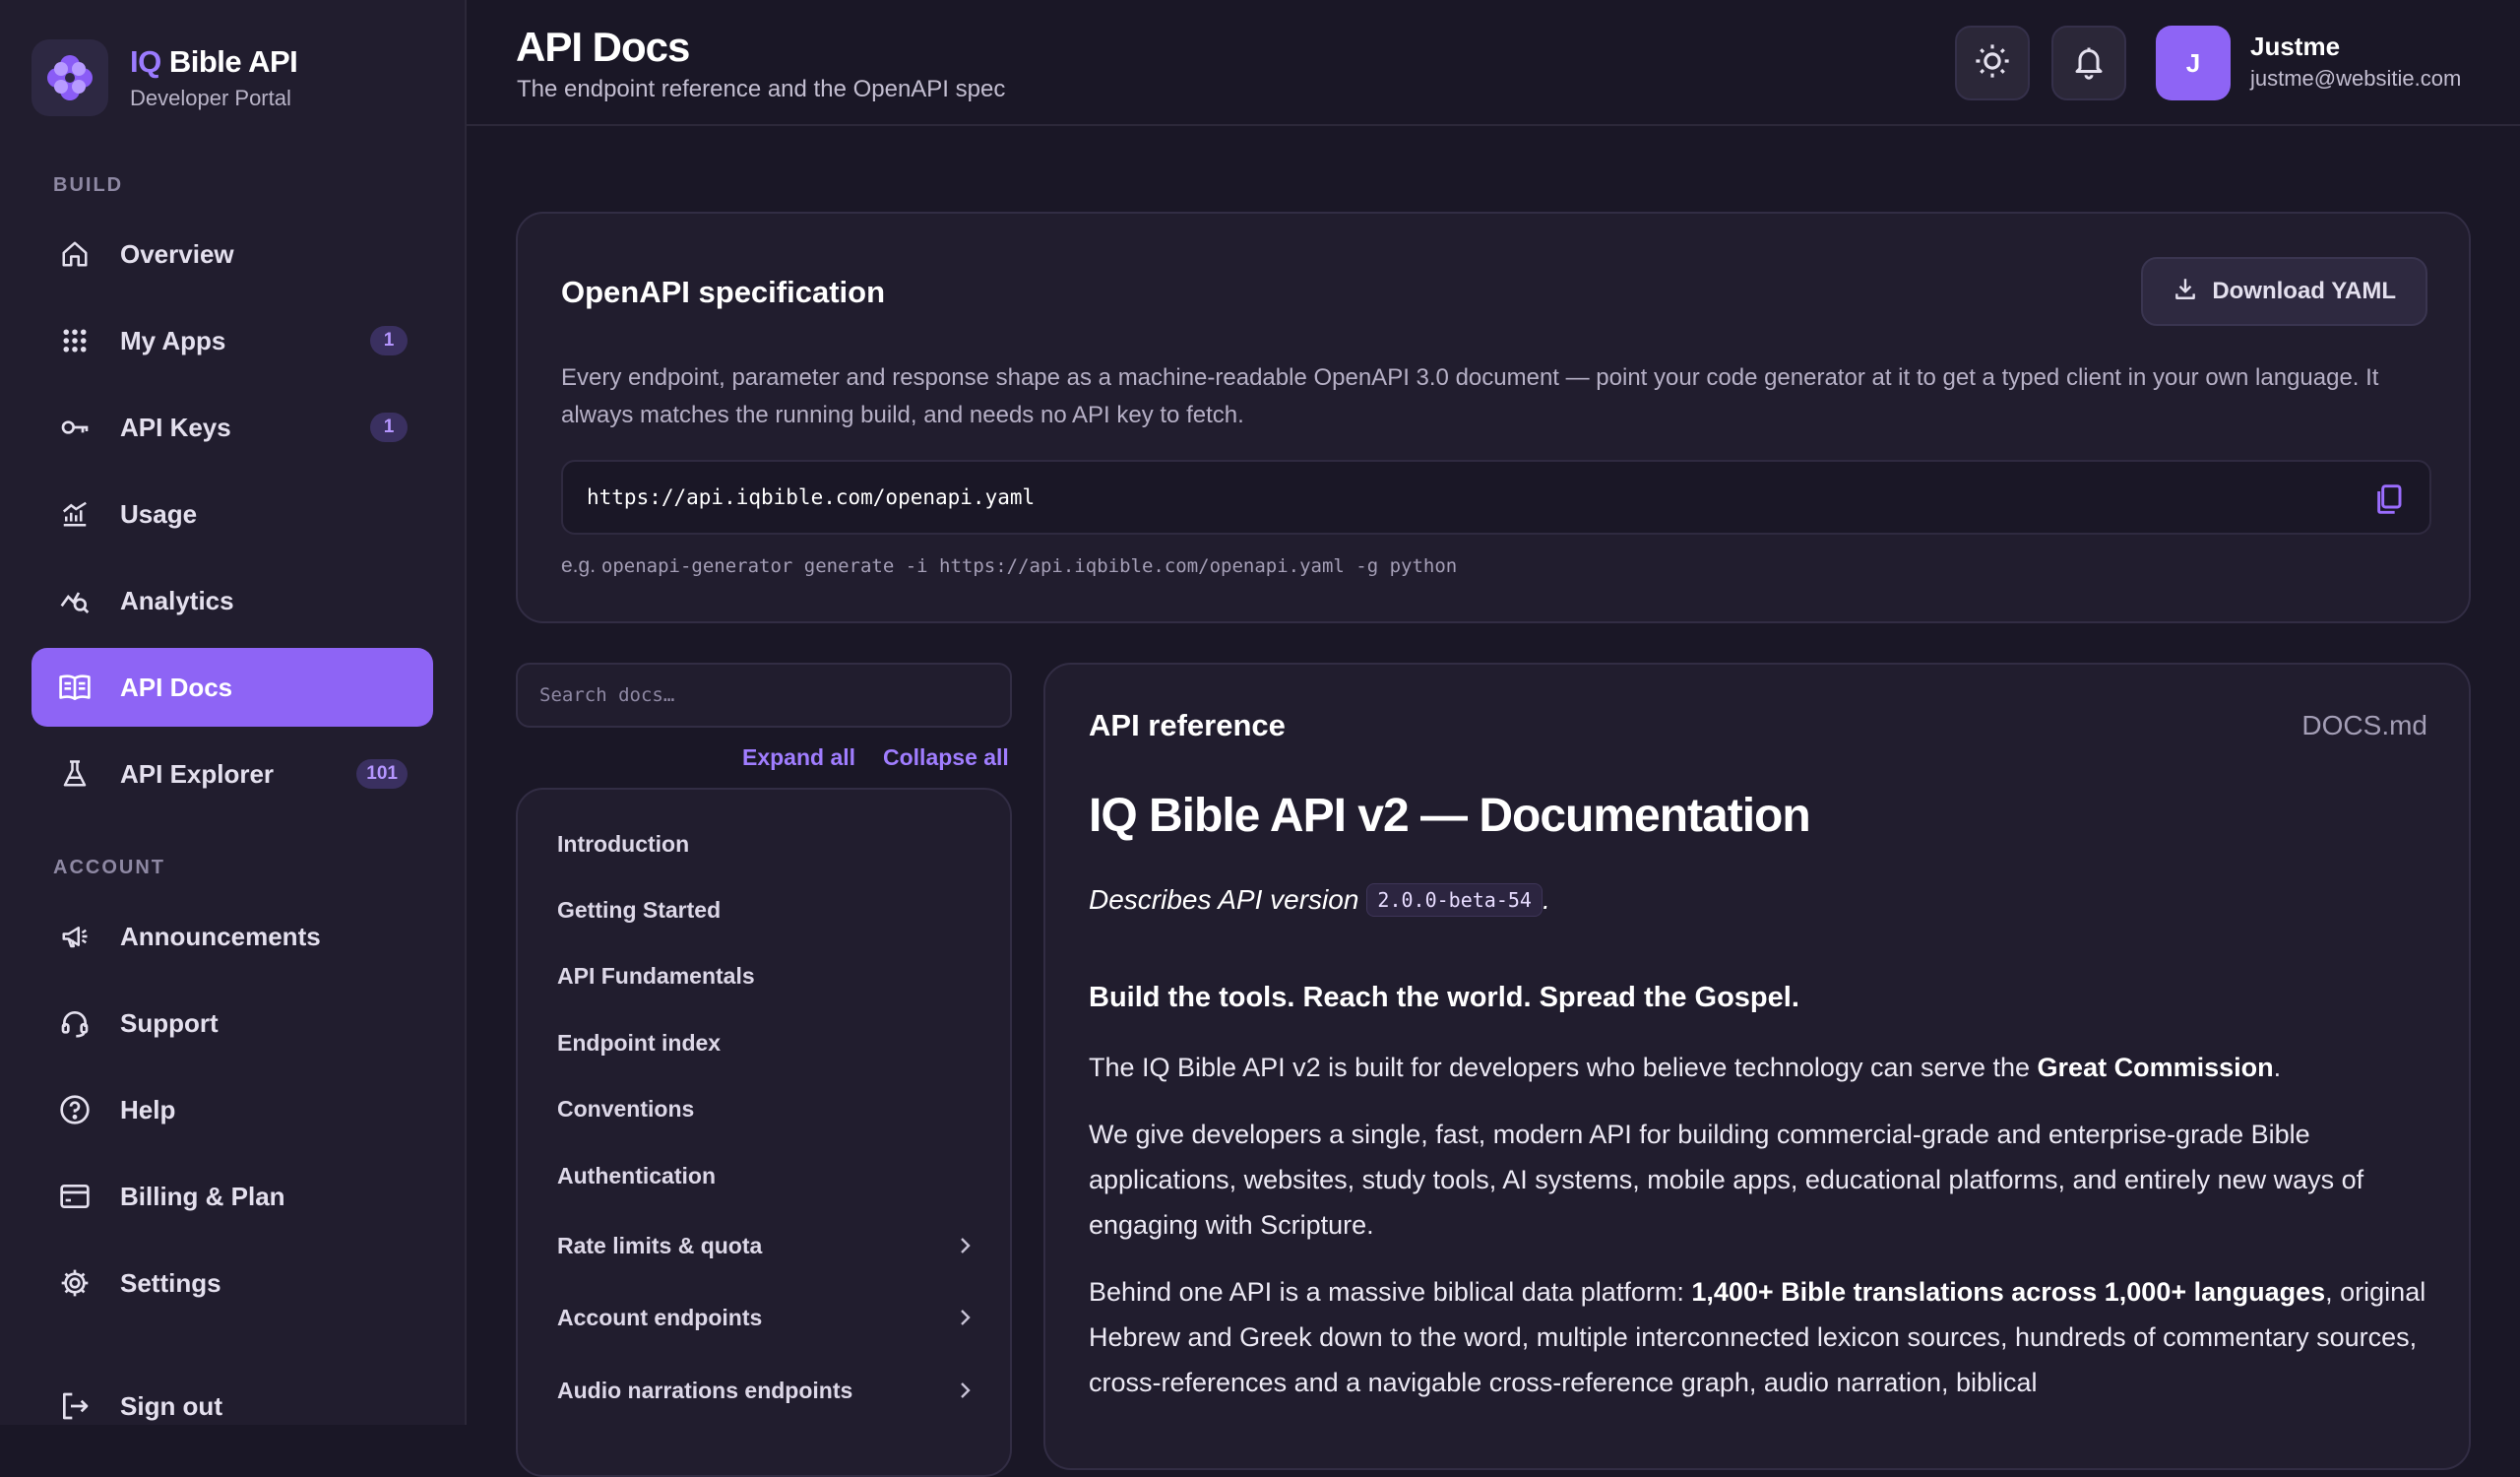 This screenshot has height=1477, width=2520. What do you see at coordinates (232, 1283) in the screenshot?
I see `sidebar-item-settings: Settings` at bounding box center [232, 1283].